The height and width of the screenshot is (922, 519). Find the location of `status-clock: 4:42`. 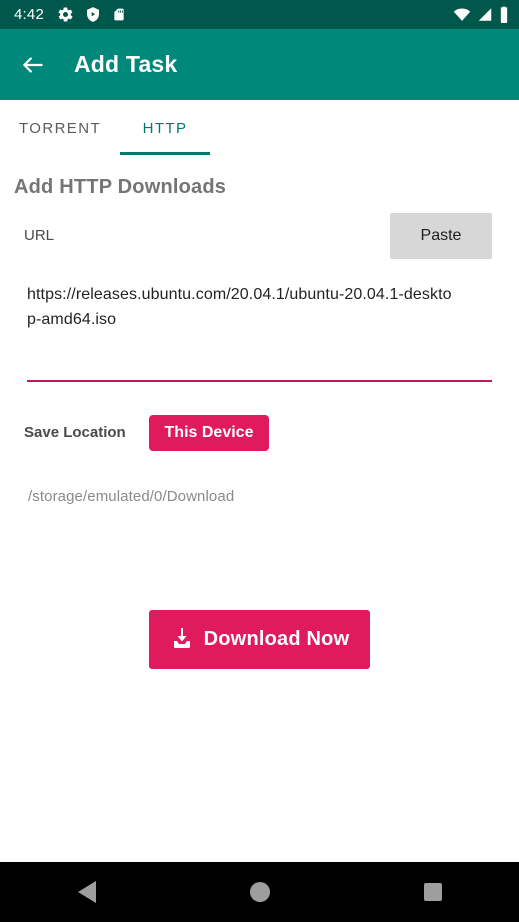

status-clock: 4:42 is located at coordinates (29, 14).